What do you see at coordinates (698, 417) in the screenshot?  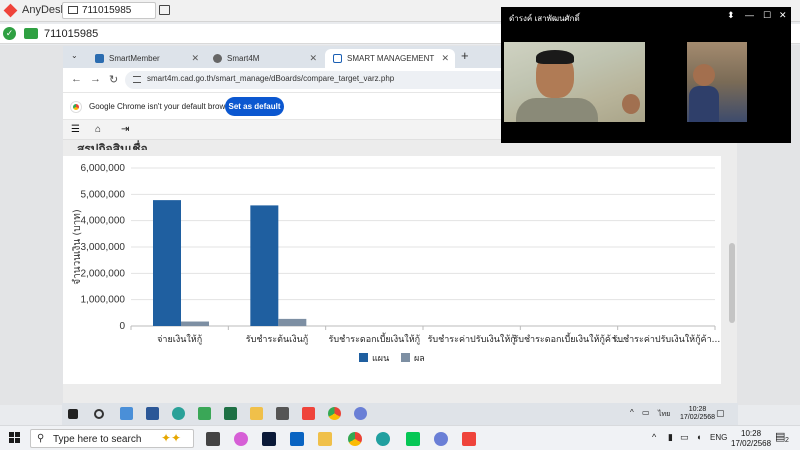 I see `remote-date: 17/02/2568` at bounding box center [698, 417].